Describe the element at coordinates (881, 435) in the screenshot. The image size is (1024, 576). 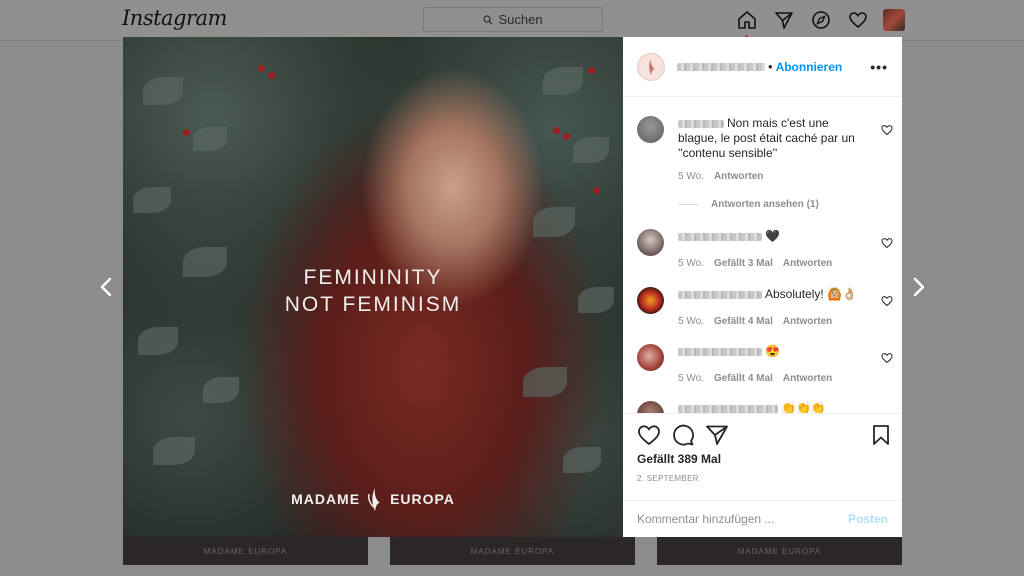
I see `bookmark-save-icon` at that location.